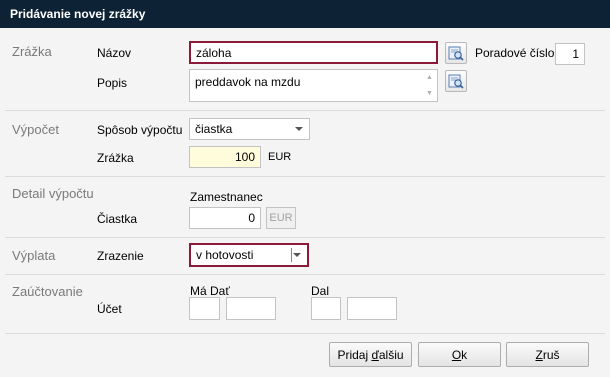  Describe the element at coordinates (47, 291) in the screenshot. I see `section-title-zauctovanie: Zaúčtovanie` at that location.